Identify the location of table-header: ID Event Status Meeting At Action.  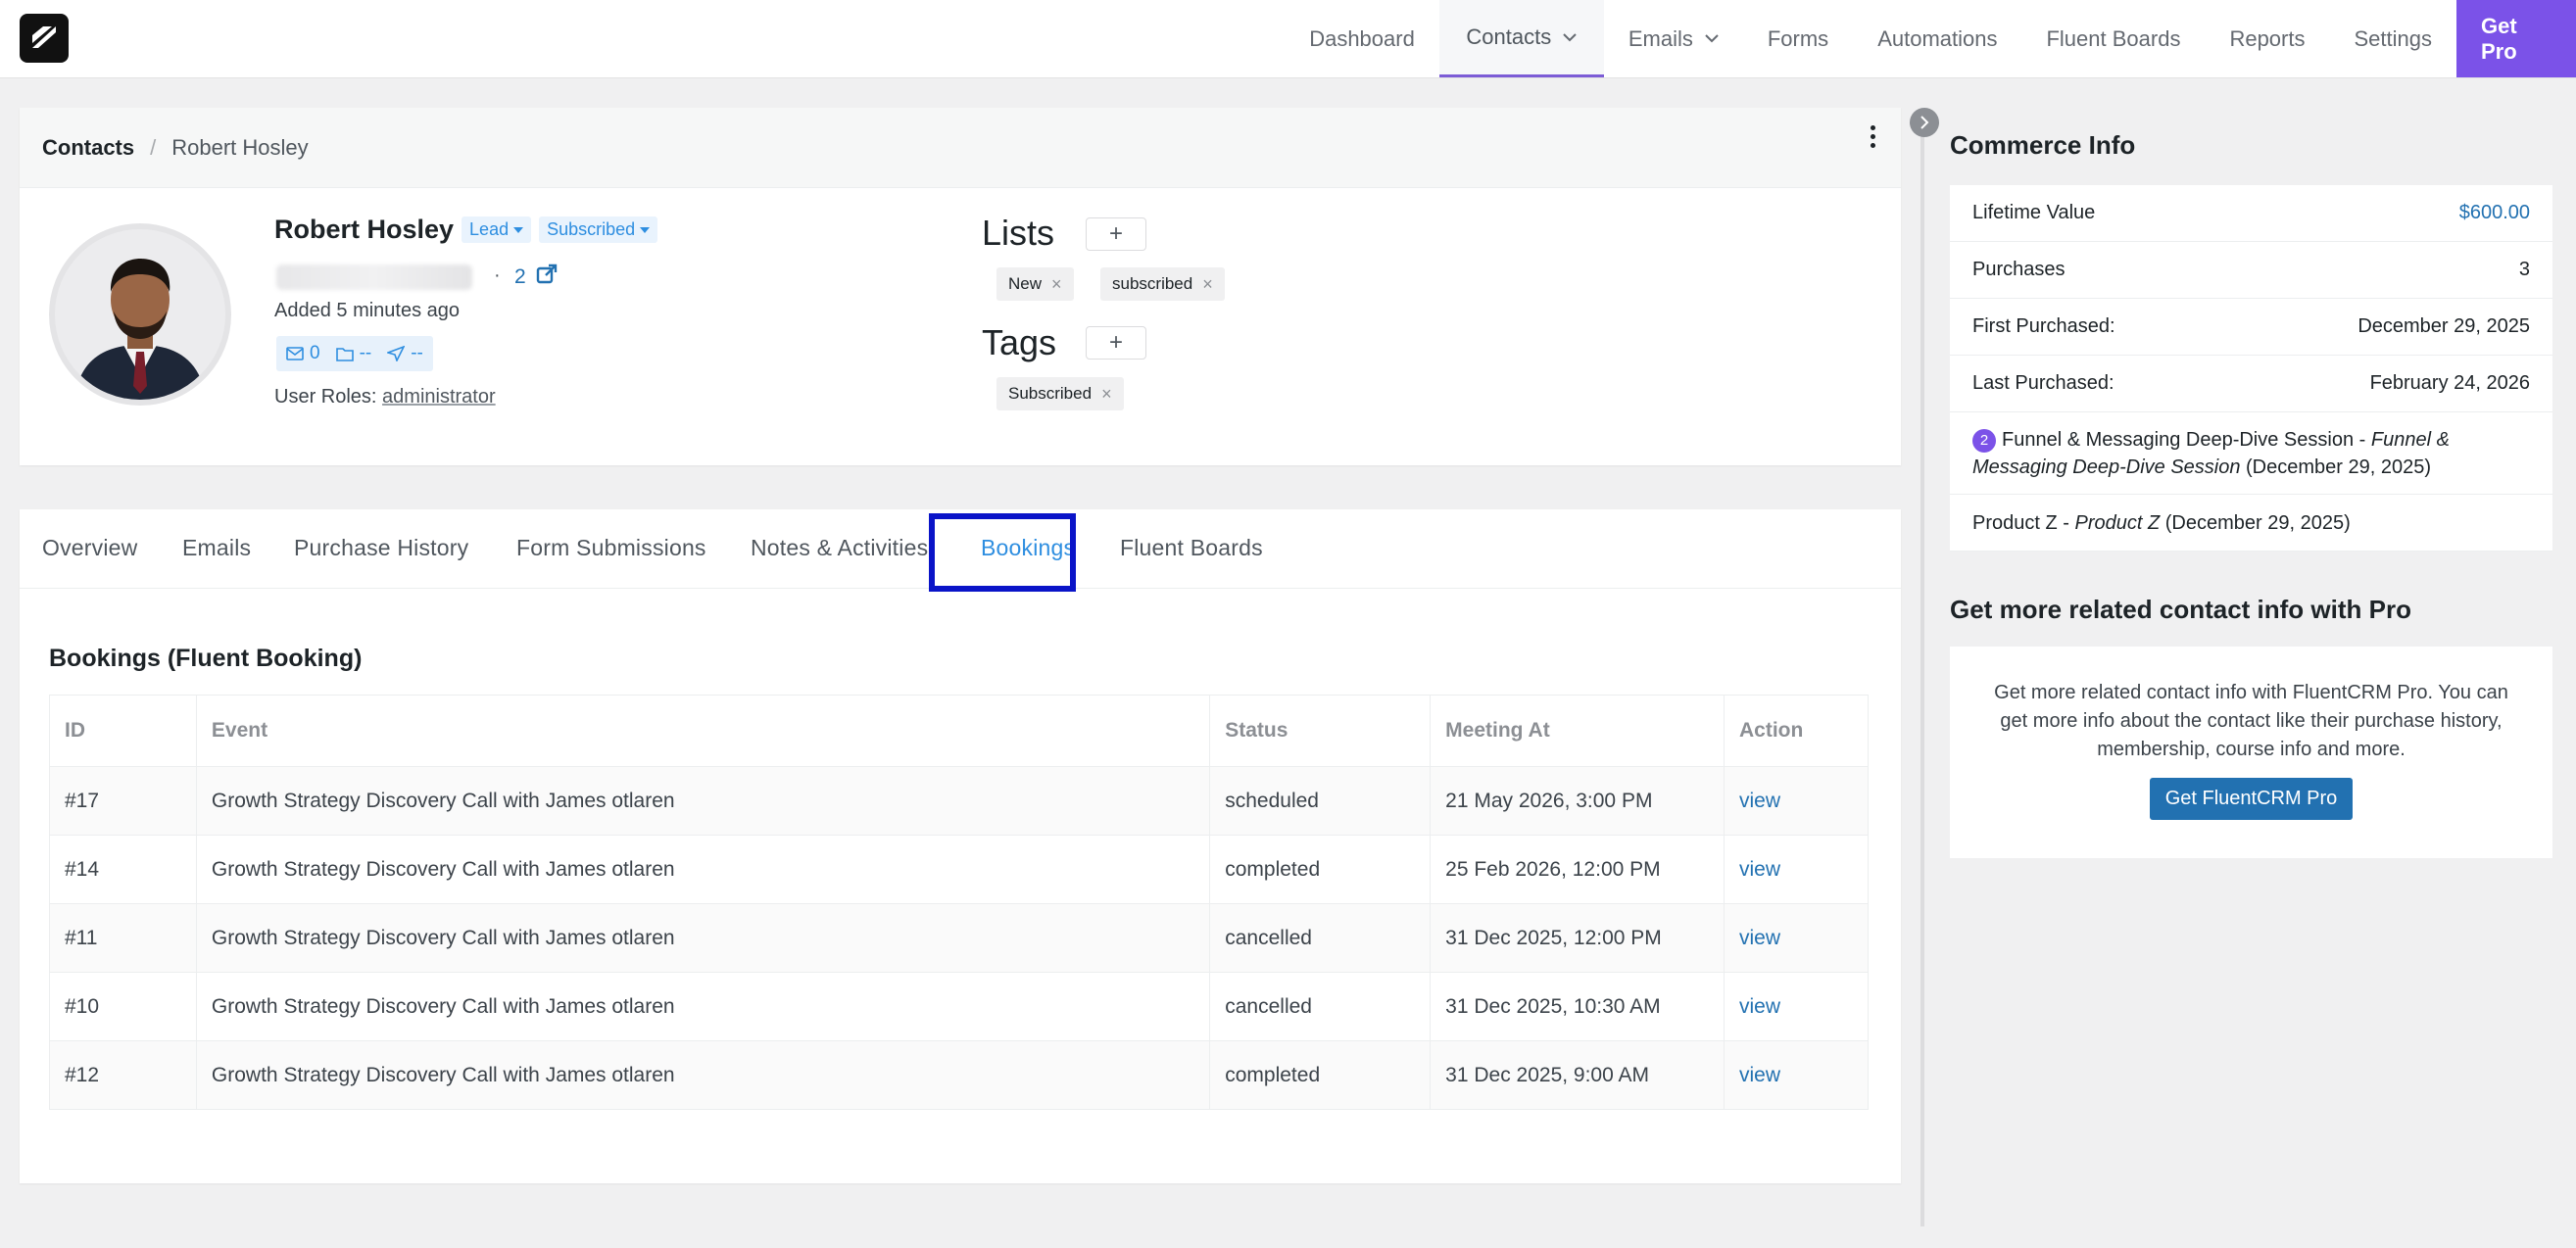
(959, 731).